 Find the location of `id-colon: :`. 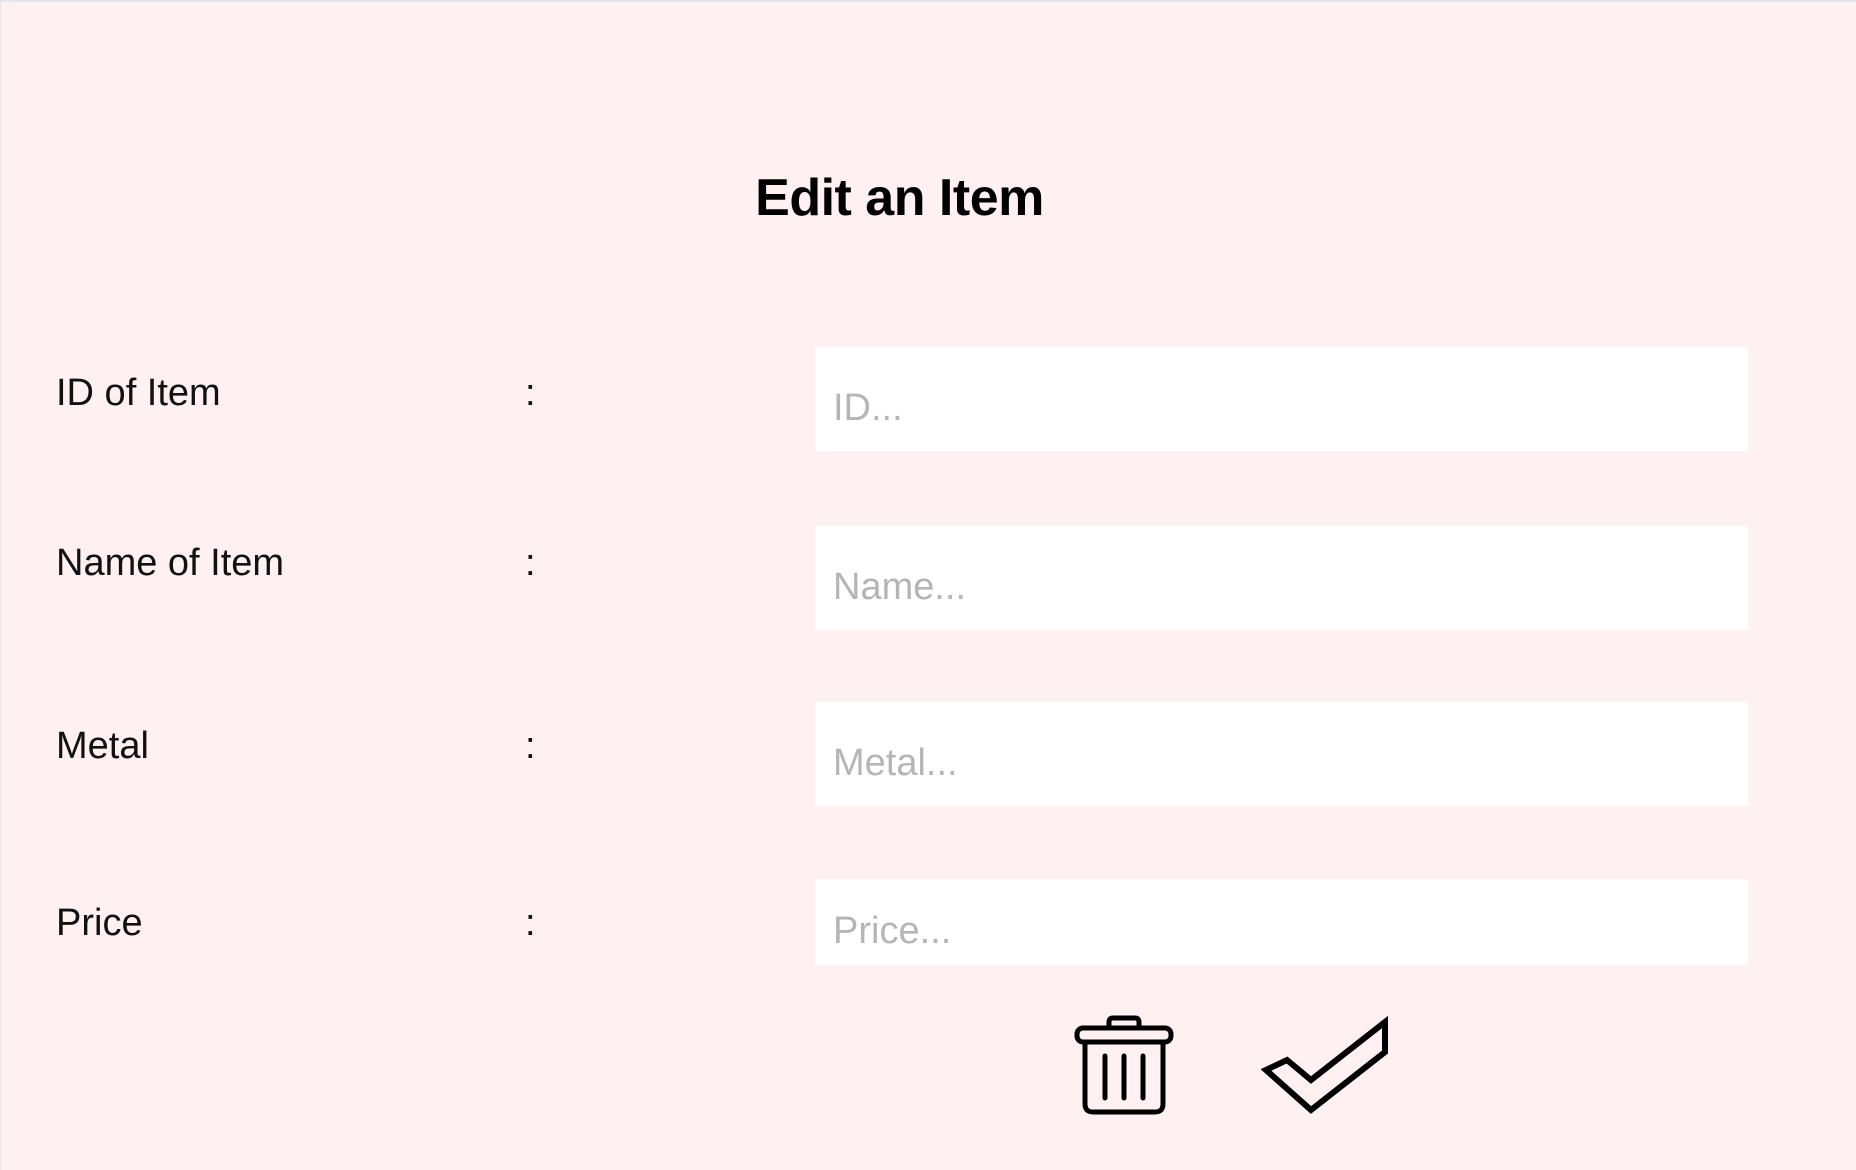

id-colon: : is located at coordinates (530, 393).